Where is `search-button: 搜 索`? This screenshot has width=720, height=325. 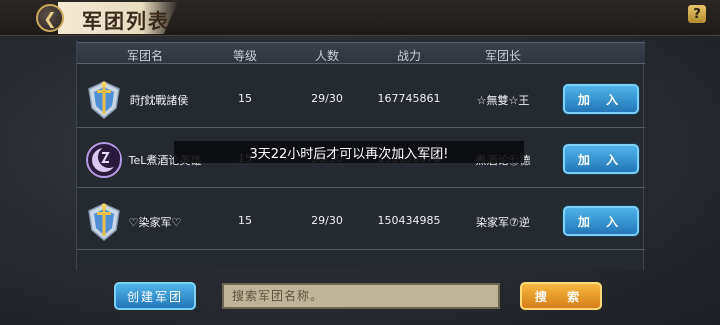 search-button: 搜 索 is located at coordinates (561, 296).